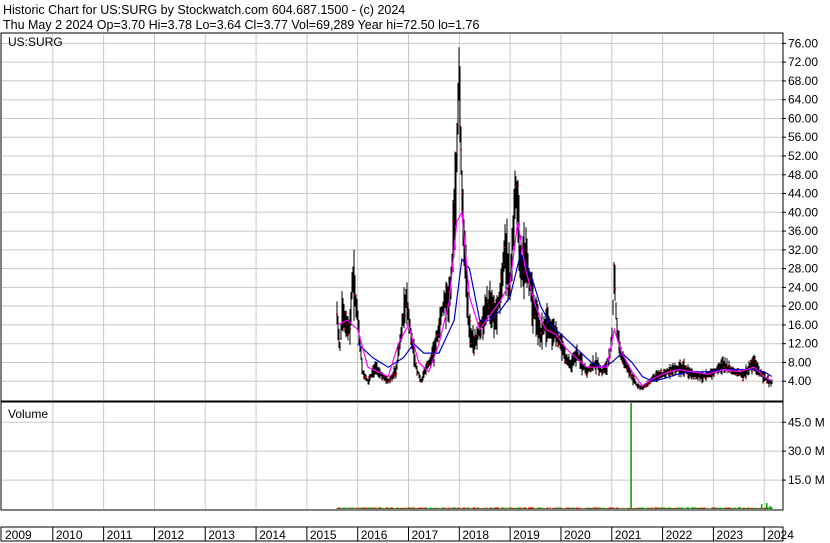 Image resolution: width=830 pixels, height=543 pixels. What do you see at coordinates (554, 456) in the screenshot?
I see `volume-layer` at bounding box center [554, 456].